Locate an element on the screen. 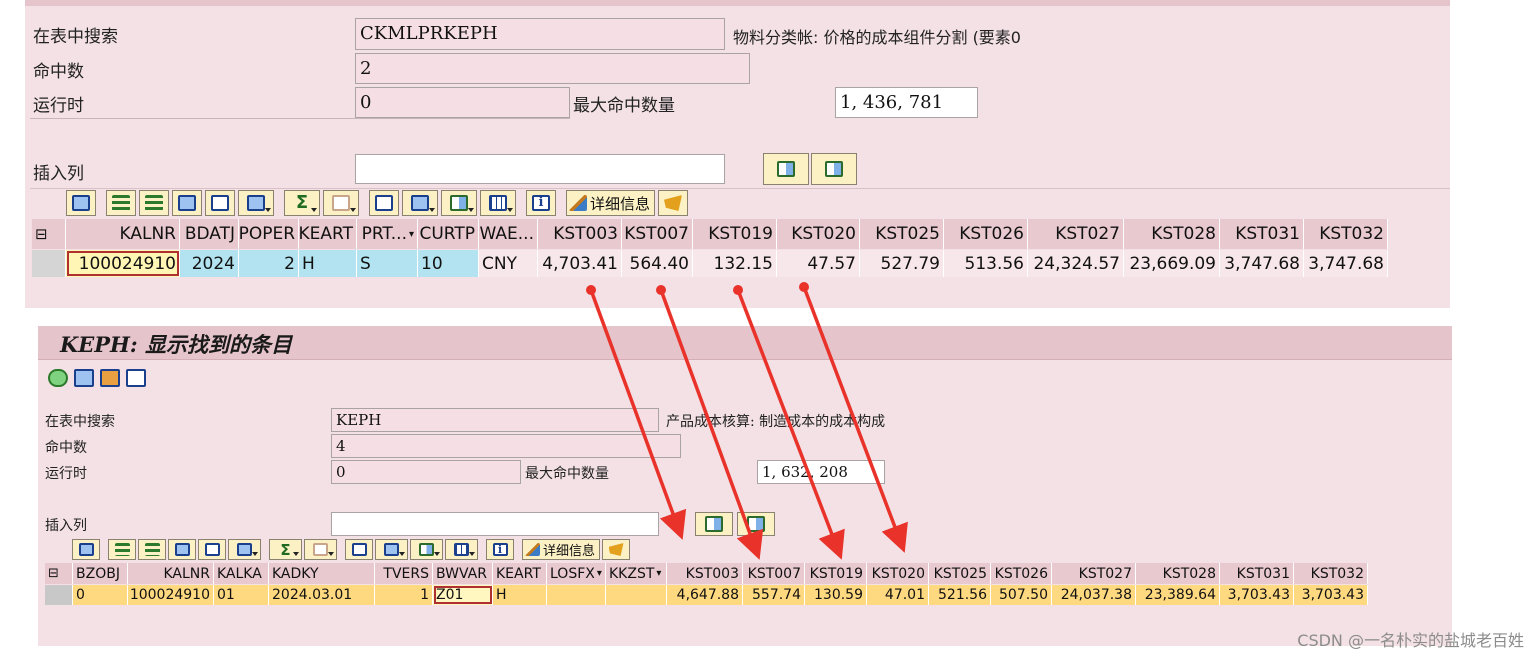 The width and height of the screenshot is (1538, 659). cell-kst003: 4,647.88 is located at coordinates (705, 595).